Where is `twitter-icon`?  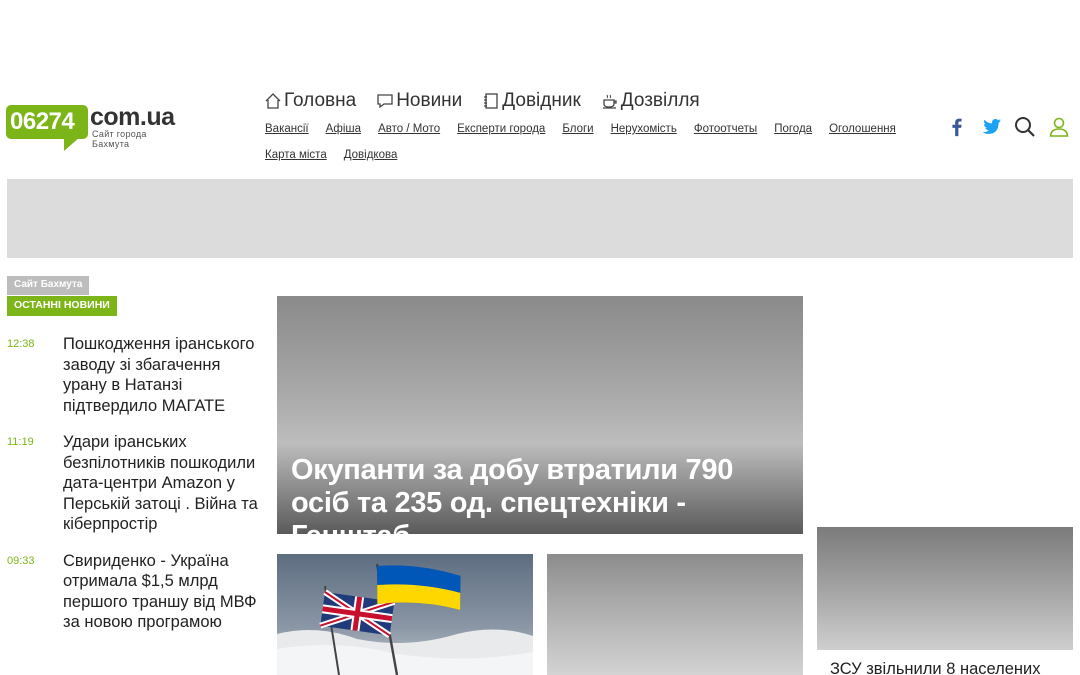 twitter-icon is located at coordinates (991, 127).